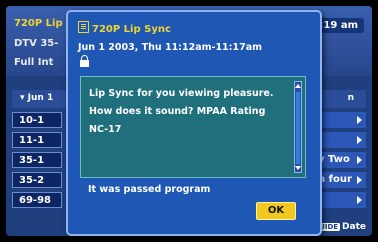  Describe the element at coordinates (37, 160) in the screenshot. I see `channel-cell: 35-1` at that location.